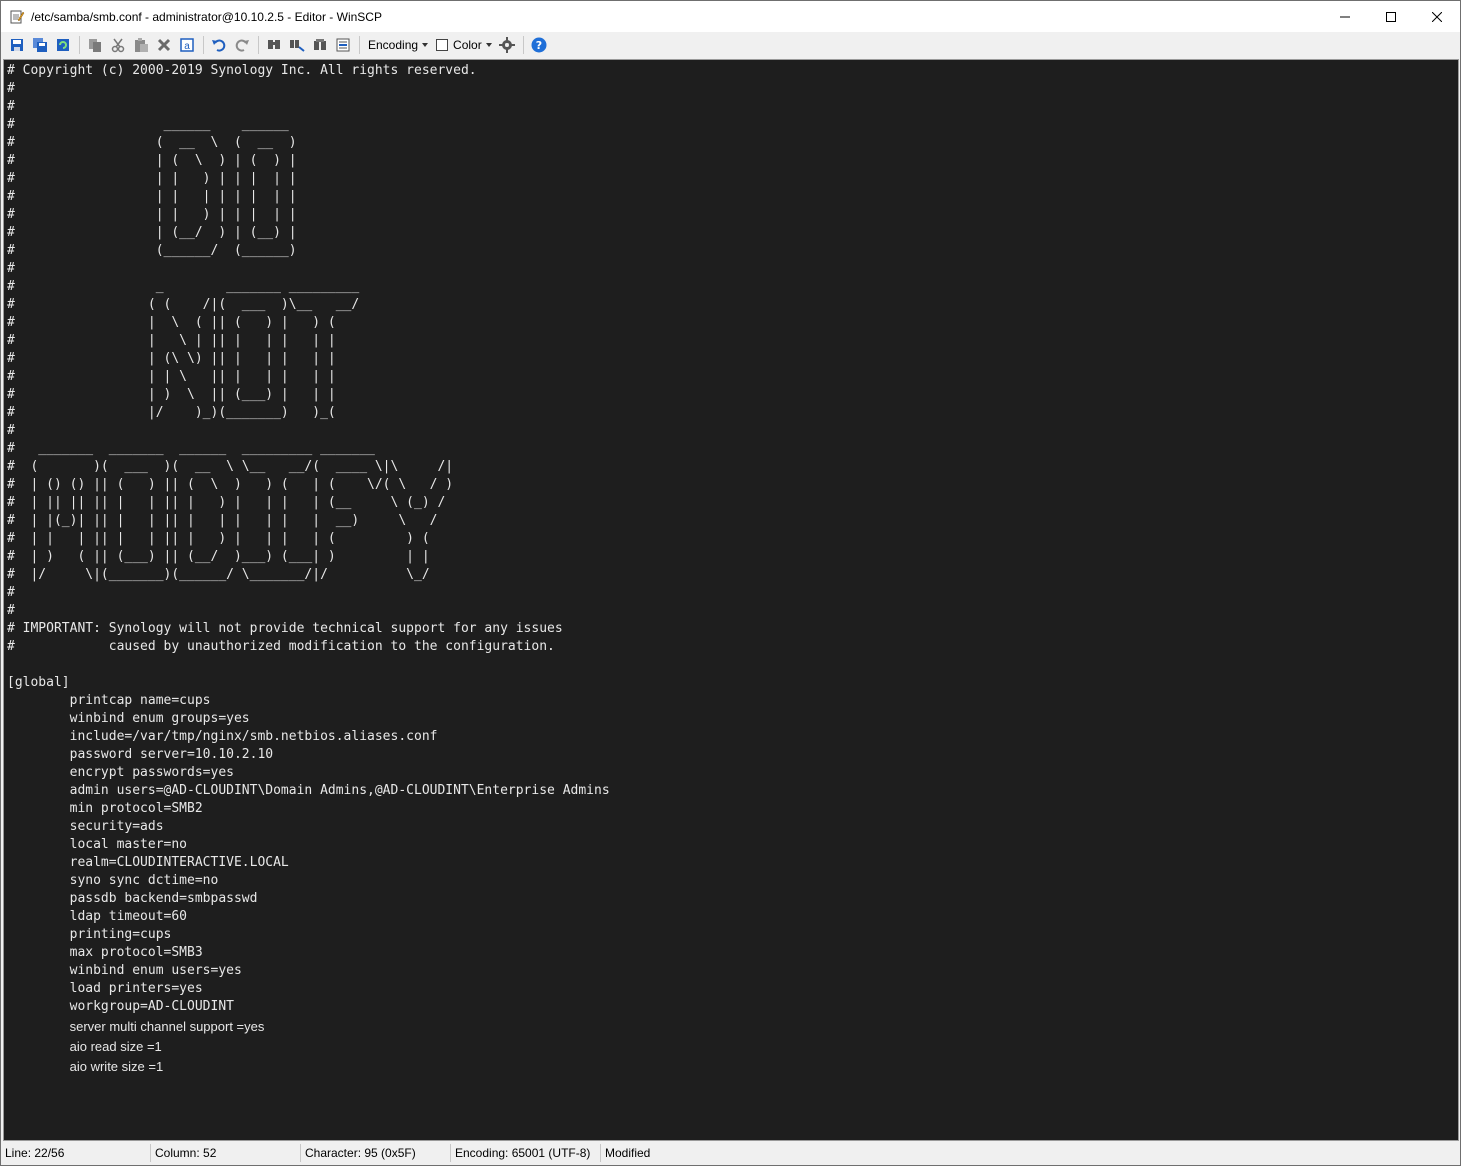  Describe the element at coordinates (376, 1153) in the screenshot. I see `status-character: Character: 95 (0x5F)` at that location.